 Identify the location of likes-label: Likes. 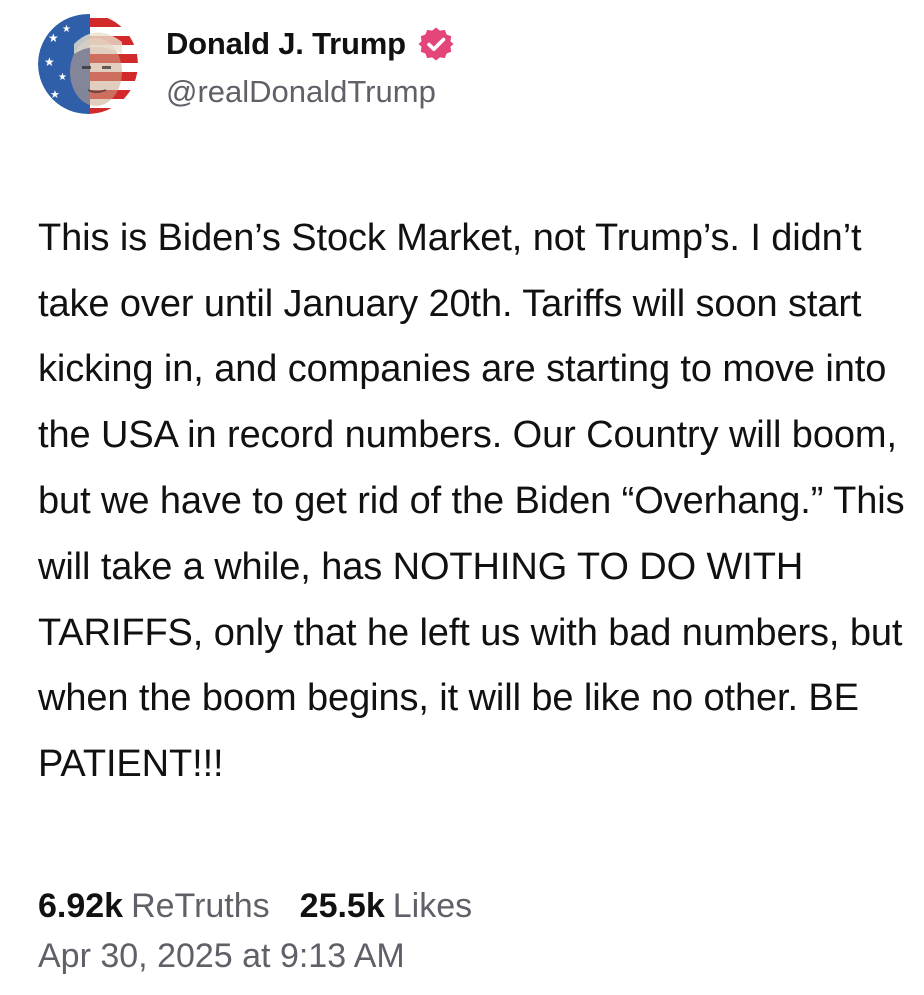
(432, 906).